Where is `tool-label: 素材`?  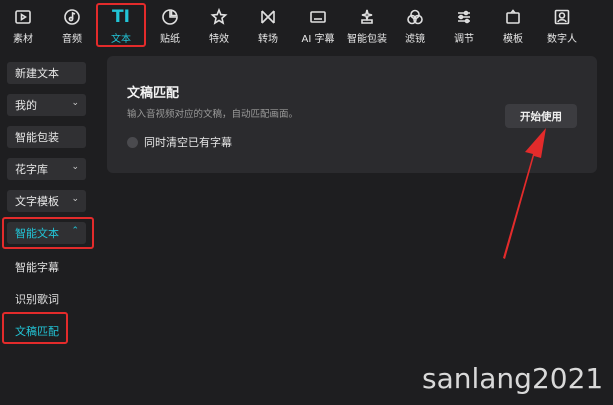
tool-label: 素材 is located at coordinates (23, 39).